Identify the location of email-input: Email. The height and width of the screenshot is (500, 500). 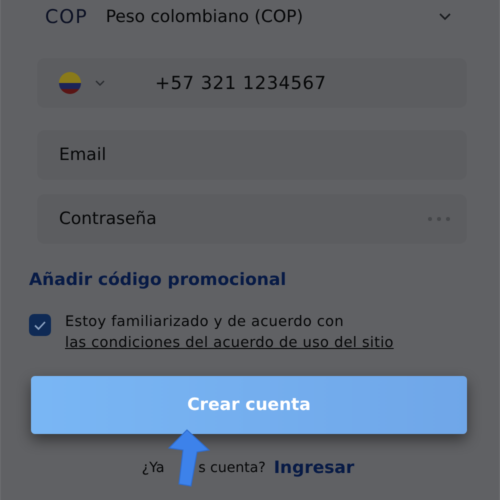
(255, 155).